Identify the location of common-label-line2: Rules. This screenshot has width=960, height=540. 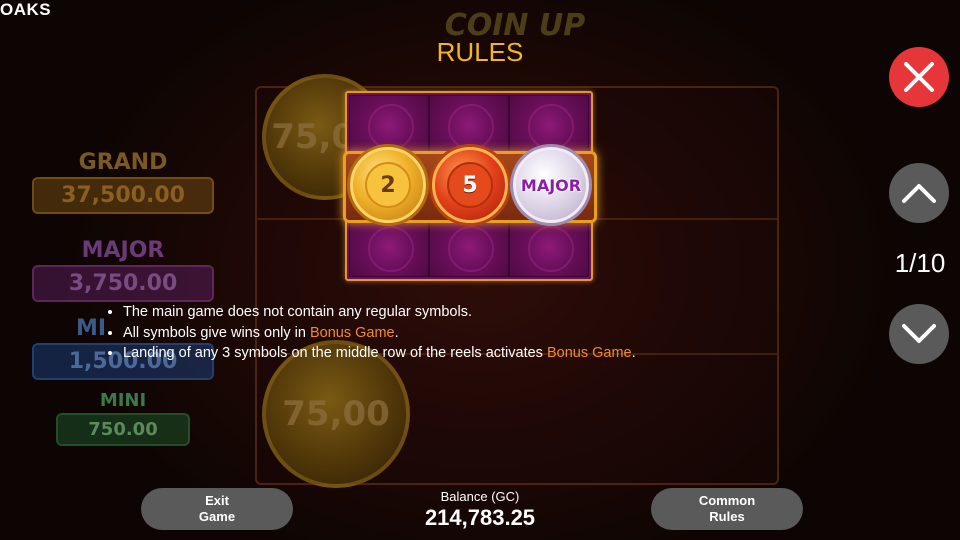
(727, 516).